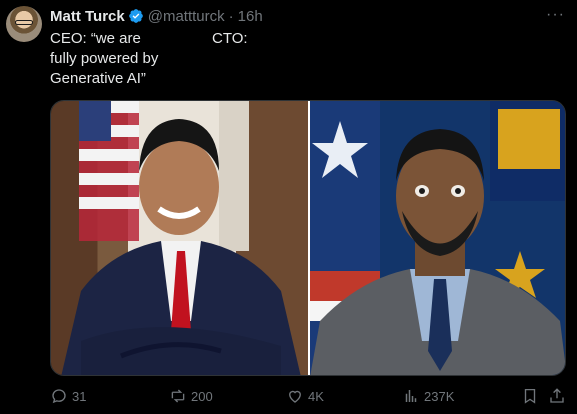  I want to click on heart-icon, so click(295, 396).